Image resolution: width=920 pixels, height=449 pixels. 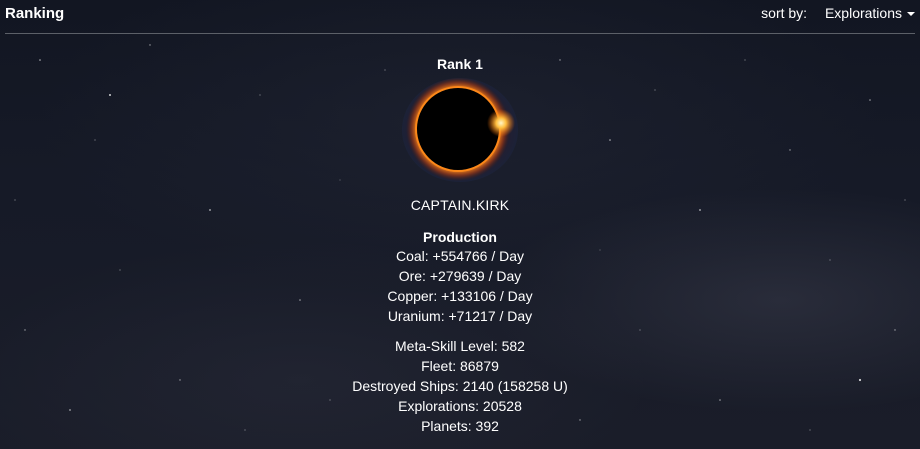 What do you see at coordinates (460, 256) in the screenshot?
I see `production-coal: Coal: +554766 / Day` at bounding box center [460, 256].